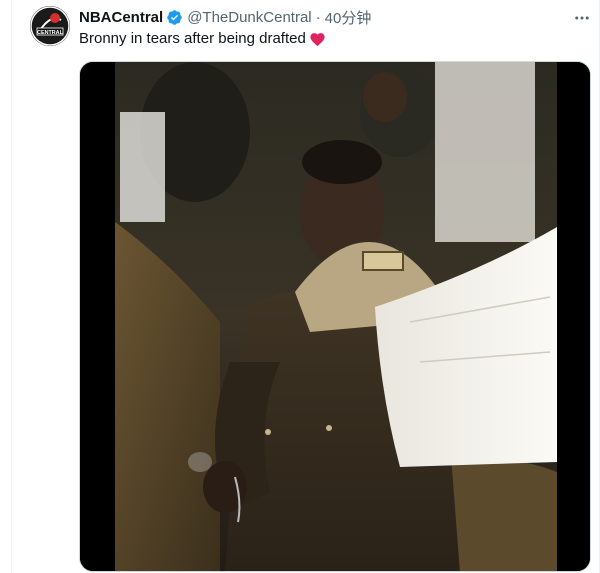 The height and width of the screenshot is (573, 600). I want to click on tweet-header: NBACentral @TheDunkCentral · 40分钟, so click(225, 17).